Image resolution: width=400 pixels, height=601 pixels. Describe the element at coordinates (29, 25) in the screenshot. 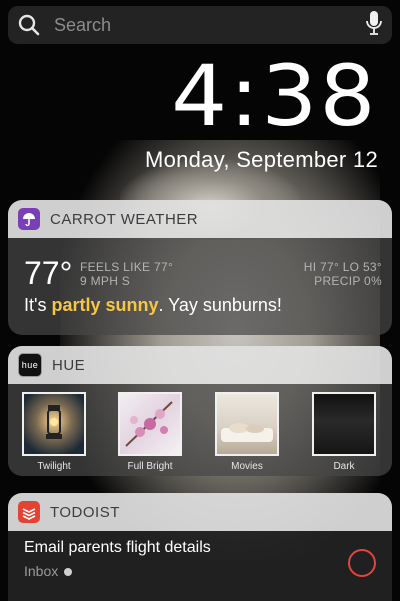

I see `search-icon` at that location.